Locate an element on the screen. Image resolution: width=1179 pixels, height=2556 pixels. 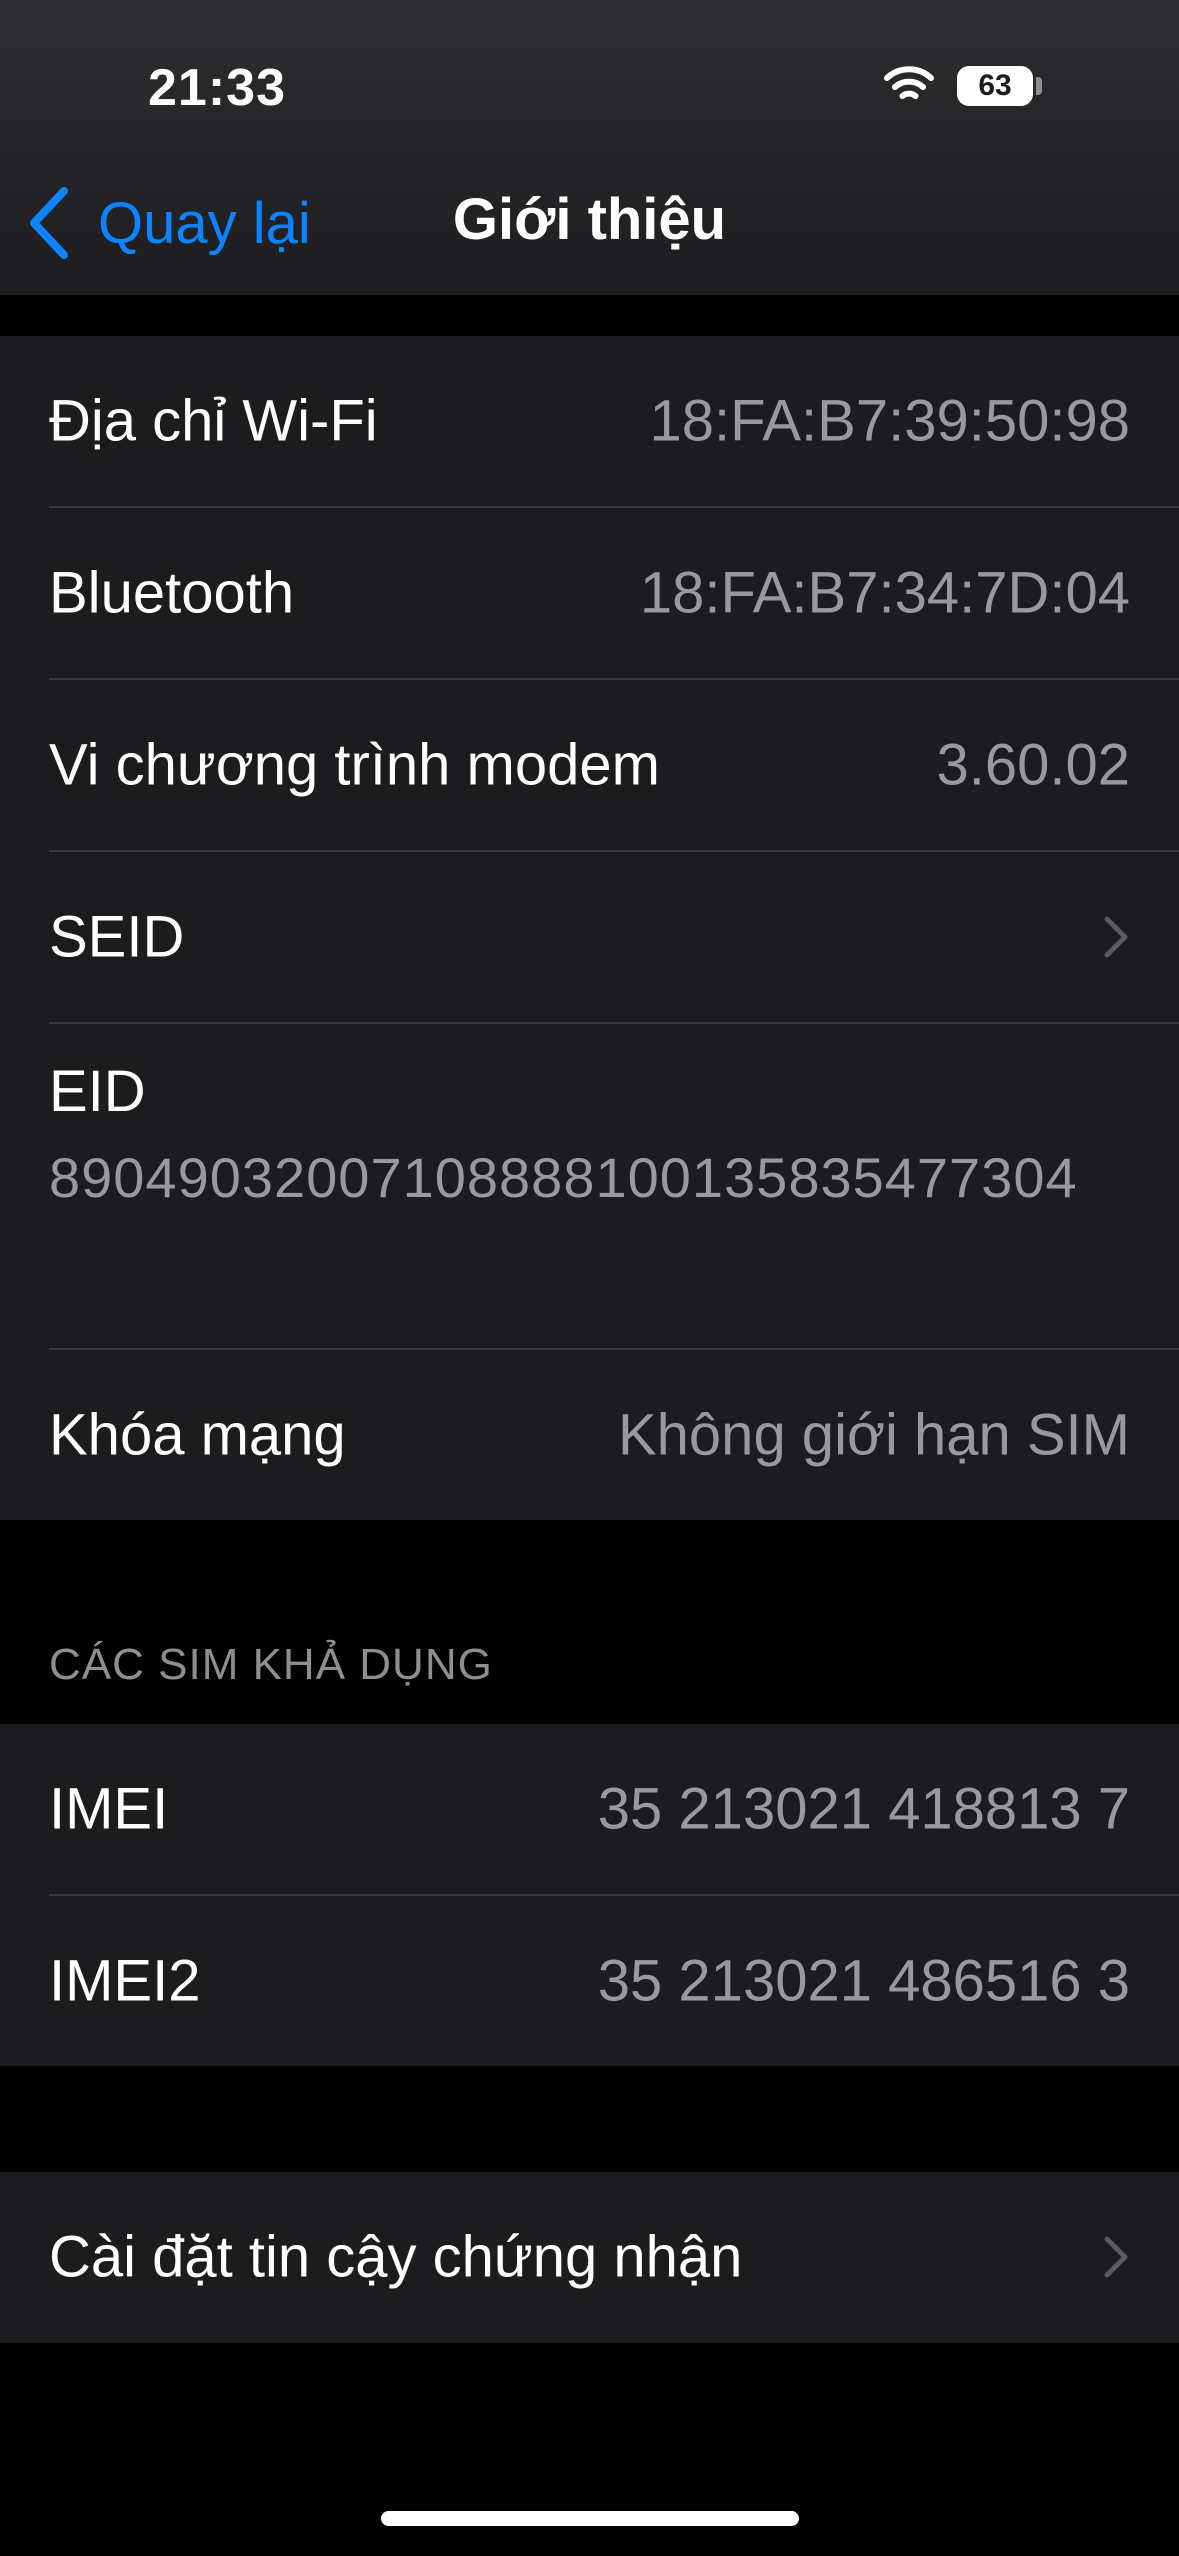
row-modem-firmware: Vi chương trình modem 3.60.02 is located at coordinates (589, 765).